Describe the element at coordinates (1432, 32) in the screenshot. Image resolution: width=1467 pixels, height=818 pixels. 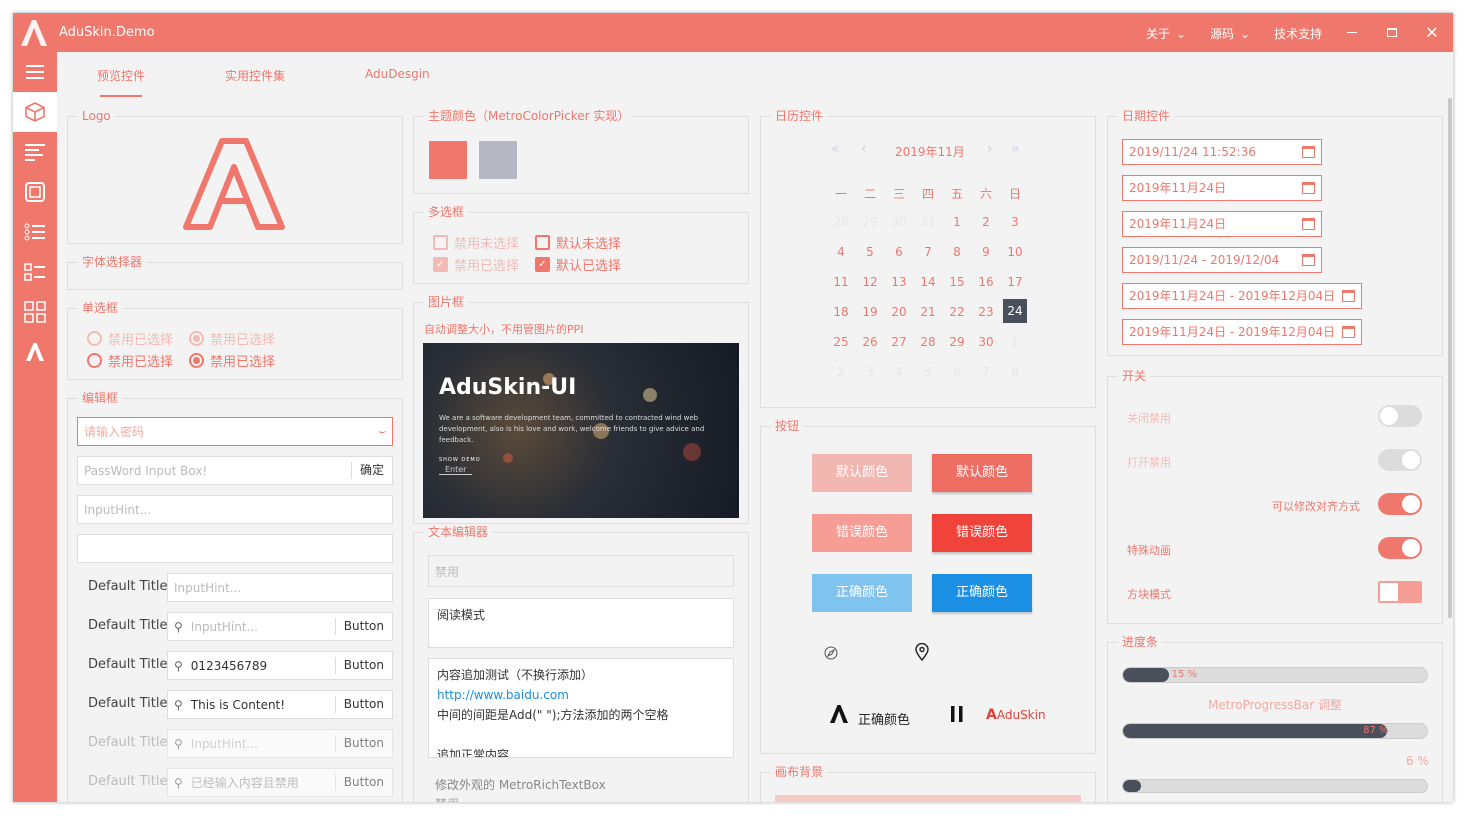
I see `close-button: ✕` at that location.